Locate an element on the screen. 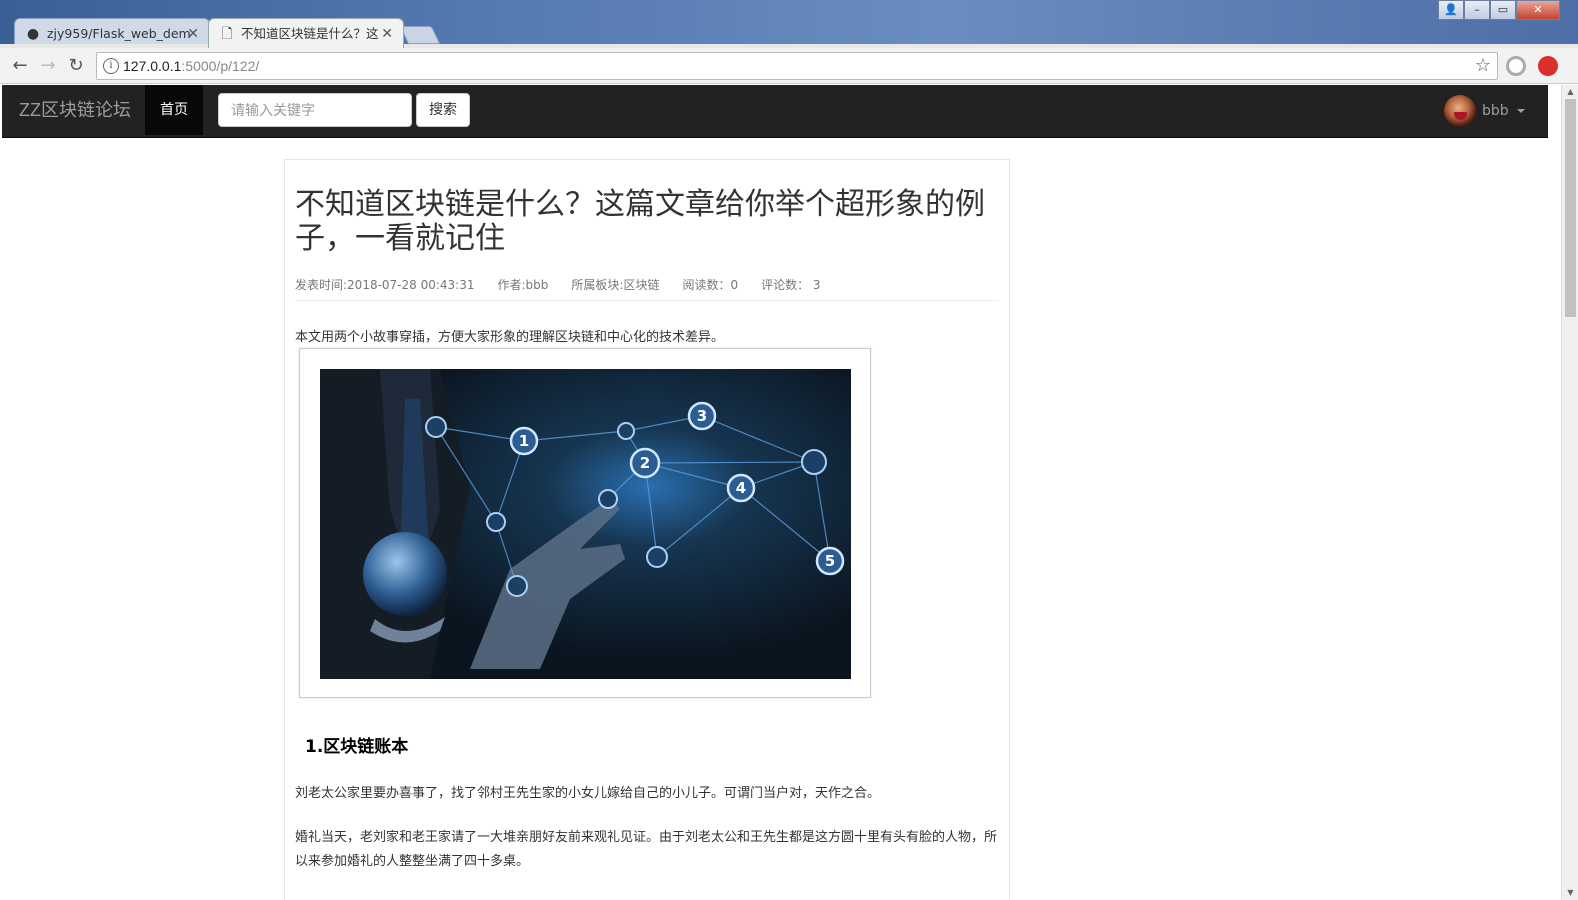  scroll-down-icon: ▼ is located at coordinates (1570, 893).